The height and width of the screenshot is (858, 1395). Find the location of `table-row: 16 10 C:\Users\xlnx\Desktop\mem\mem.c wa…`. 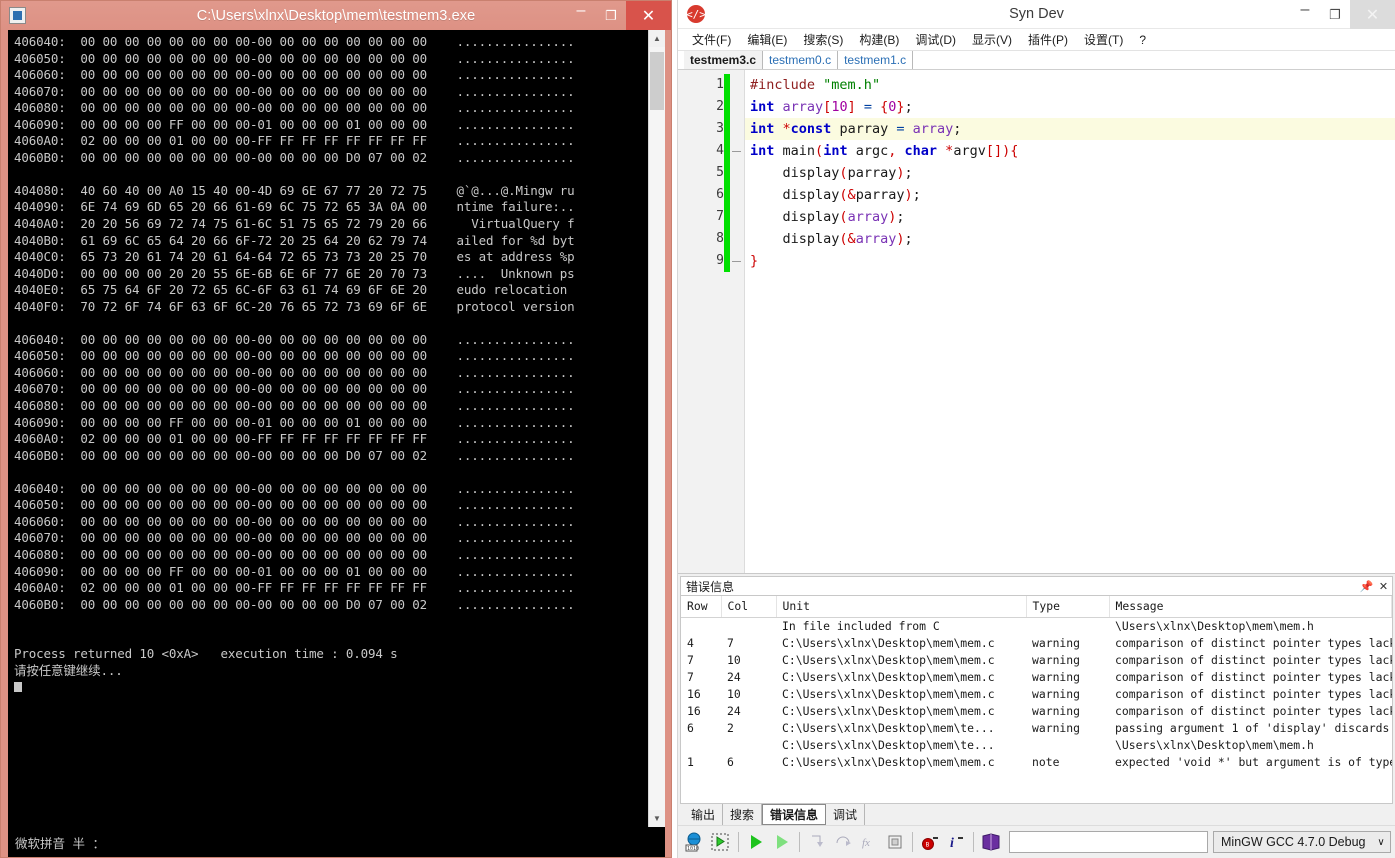

table-row: 16 10 C:\Users\xlnx\Desktop\mem\mem.c wa… is located at coordinates (1036, 693).